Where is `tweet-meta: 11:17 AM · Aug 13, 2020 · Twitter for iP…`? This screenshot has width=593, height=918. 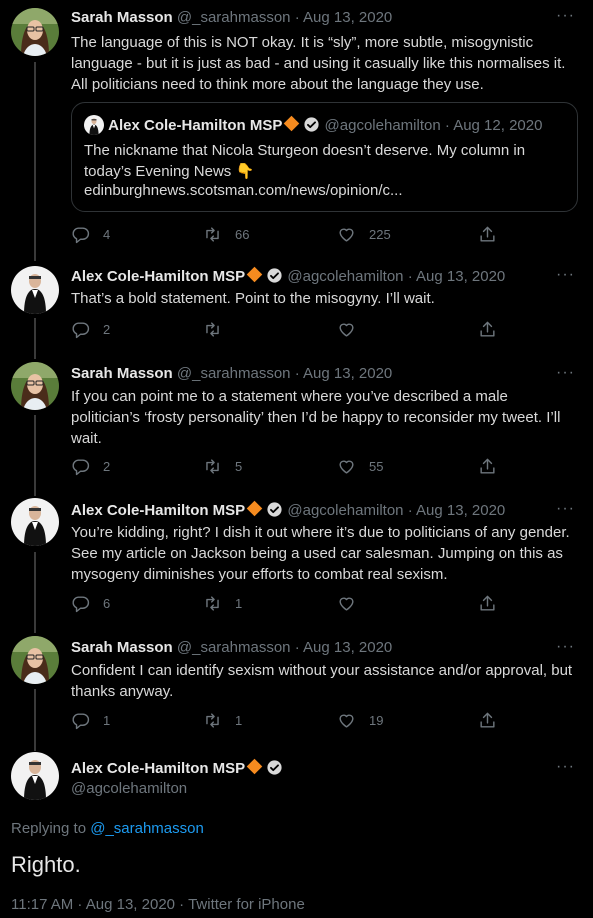
tweet-meta: 11:17 AM · Aug 13, 2020 · Twitter for iP… is located at coordinates (158, 904).